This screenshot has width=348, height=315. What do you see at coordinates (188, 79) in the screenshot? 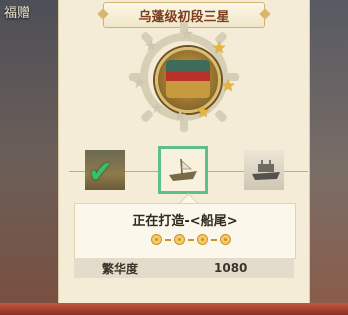
I see `ship-emblem-image` at bounding box center [188, 79].